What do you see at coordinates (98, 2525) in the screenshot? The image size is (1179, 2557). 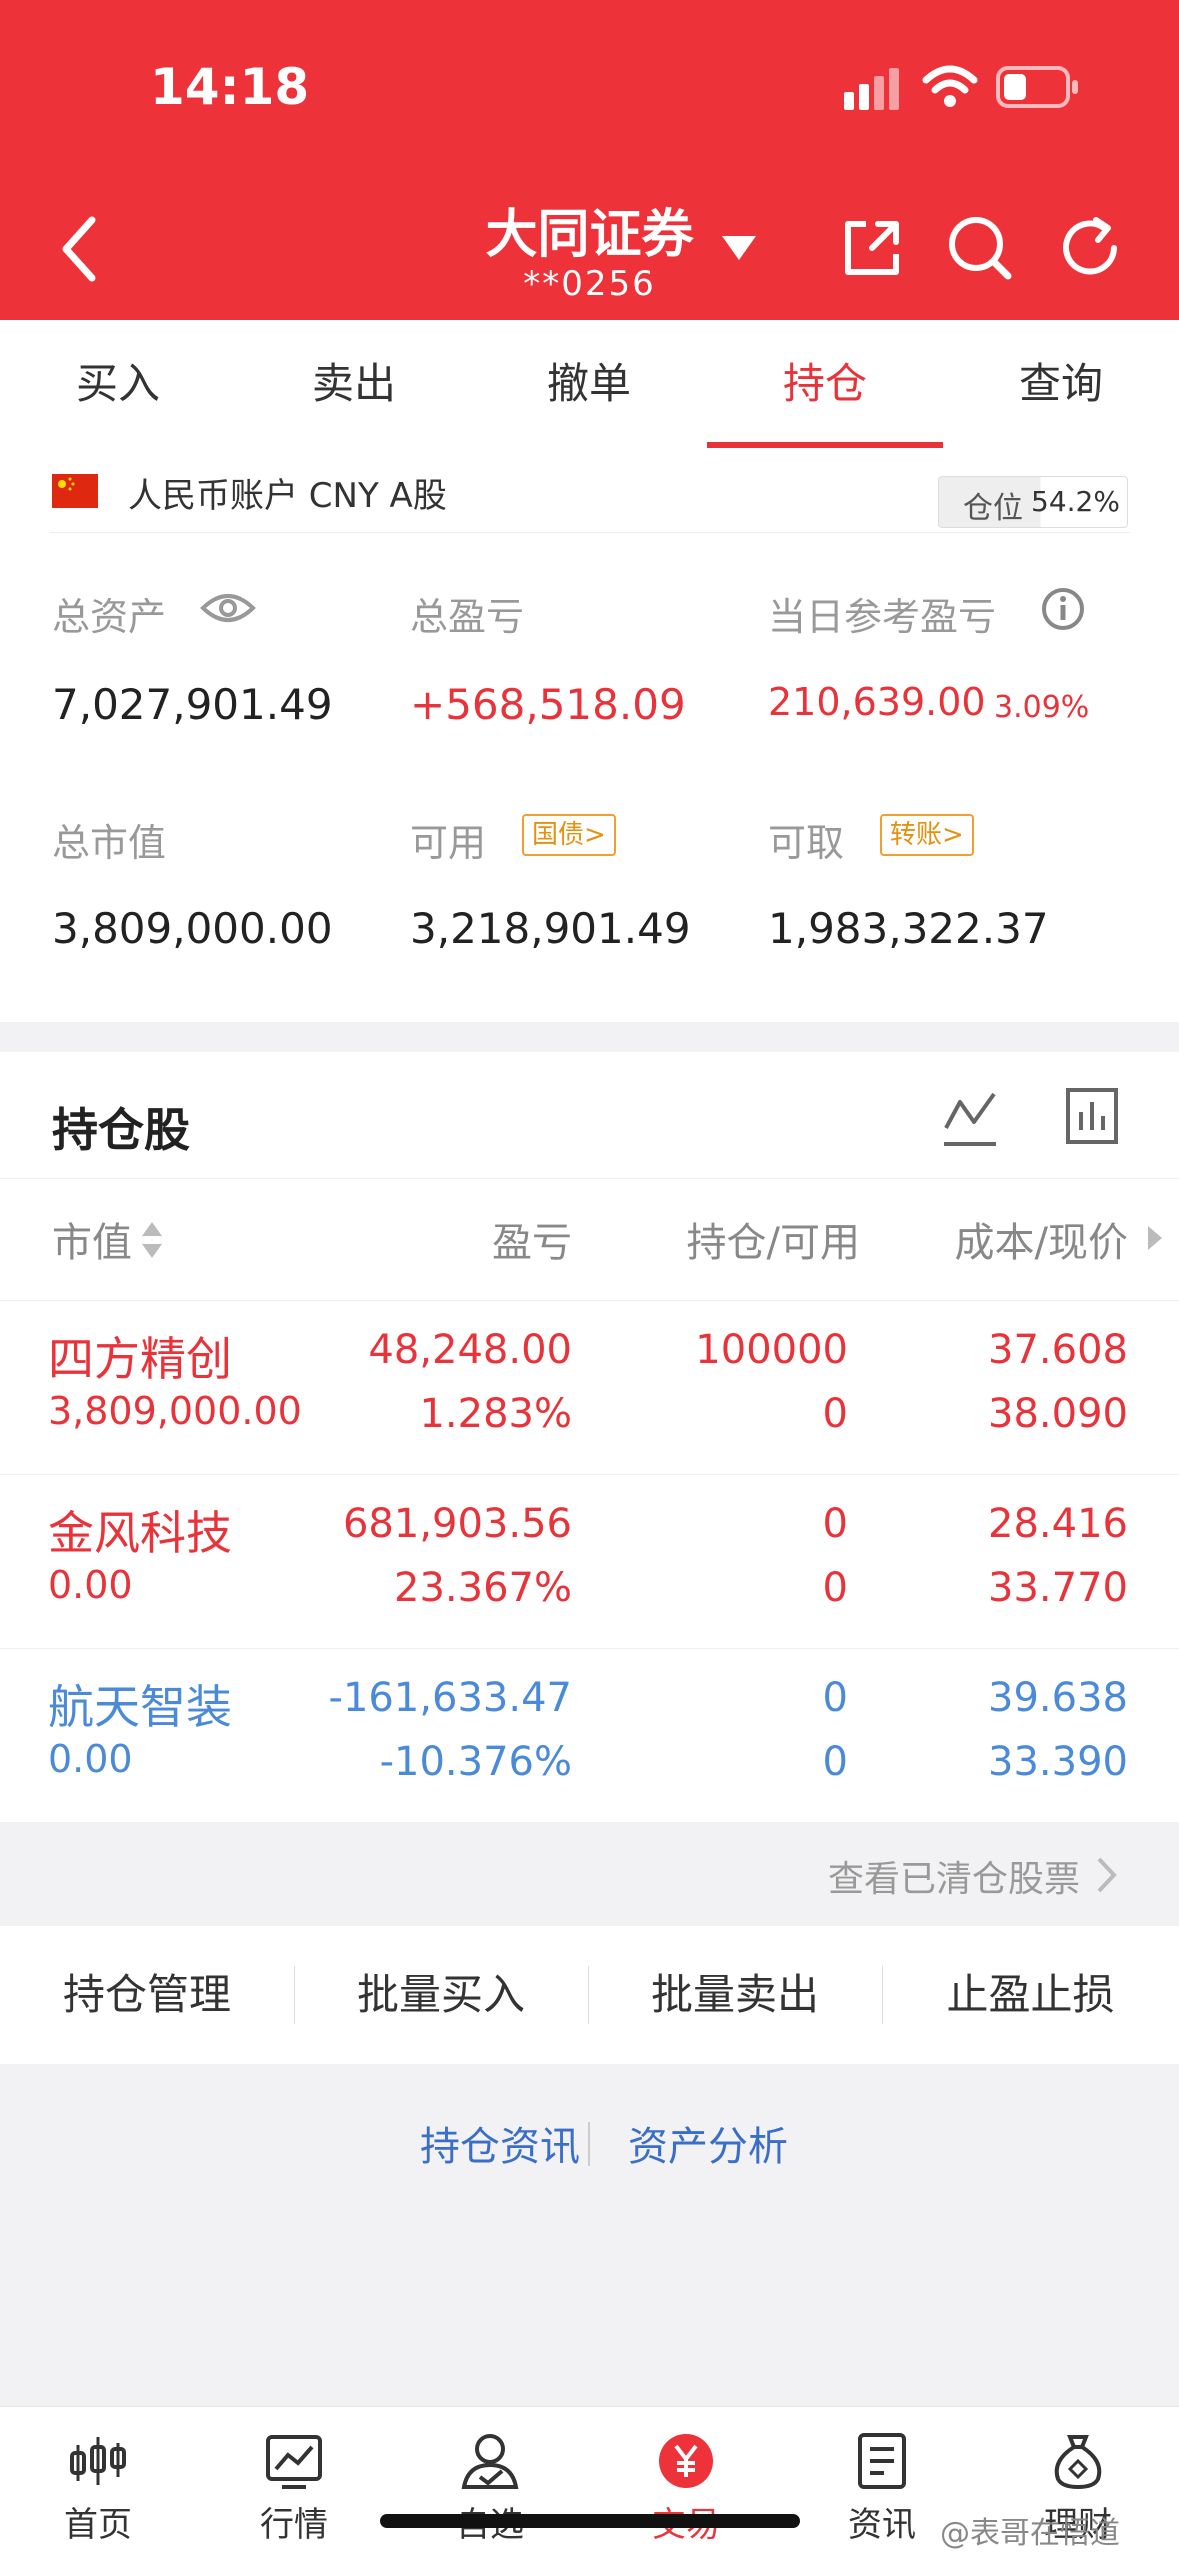 I see `bottom-tab-label: 首页` at bounding box center [98, 2525].